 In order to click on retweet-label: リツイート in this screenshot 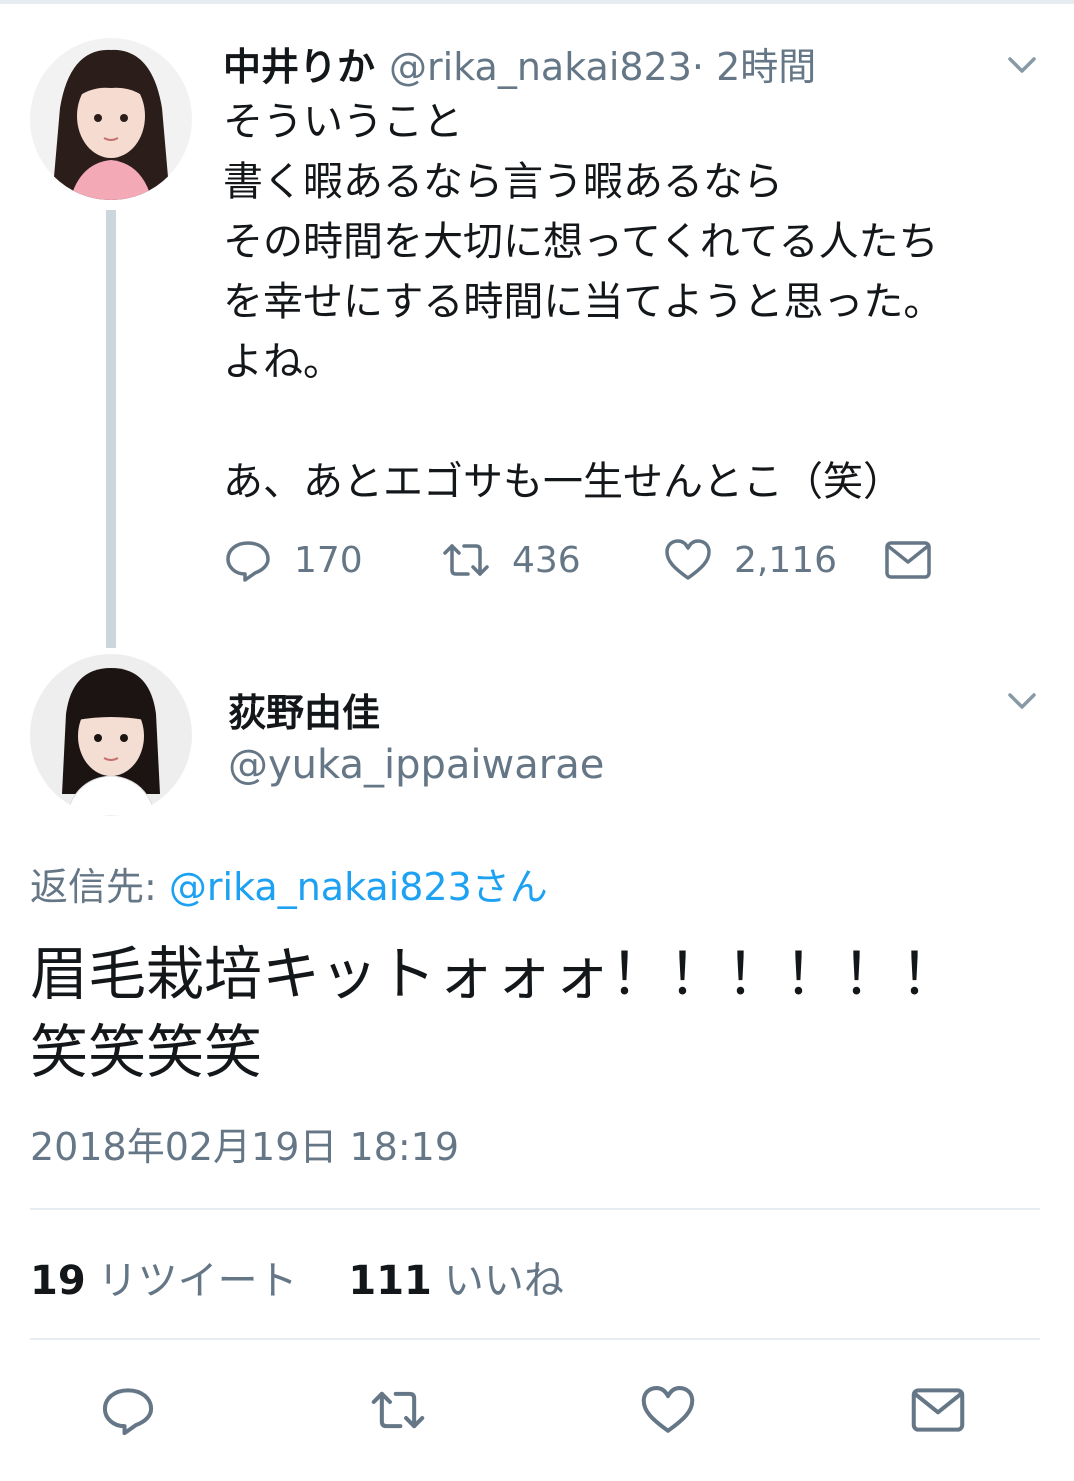, I will do `click(198, 1281)`.